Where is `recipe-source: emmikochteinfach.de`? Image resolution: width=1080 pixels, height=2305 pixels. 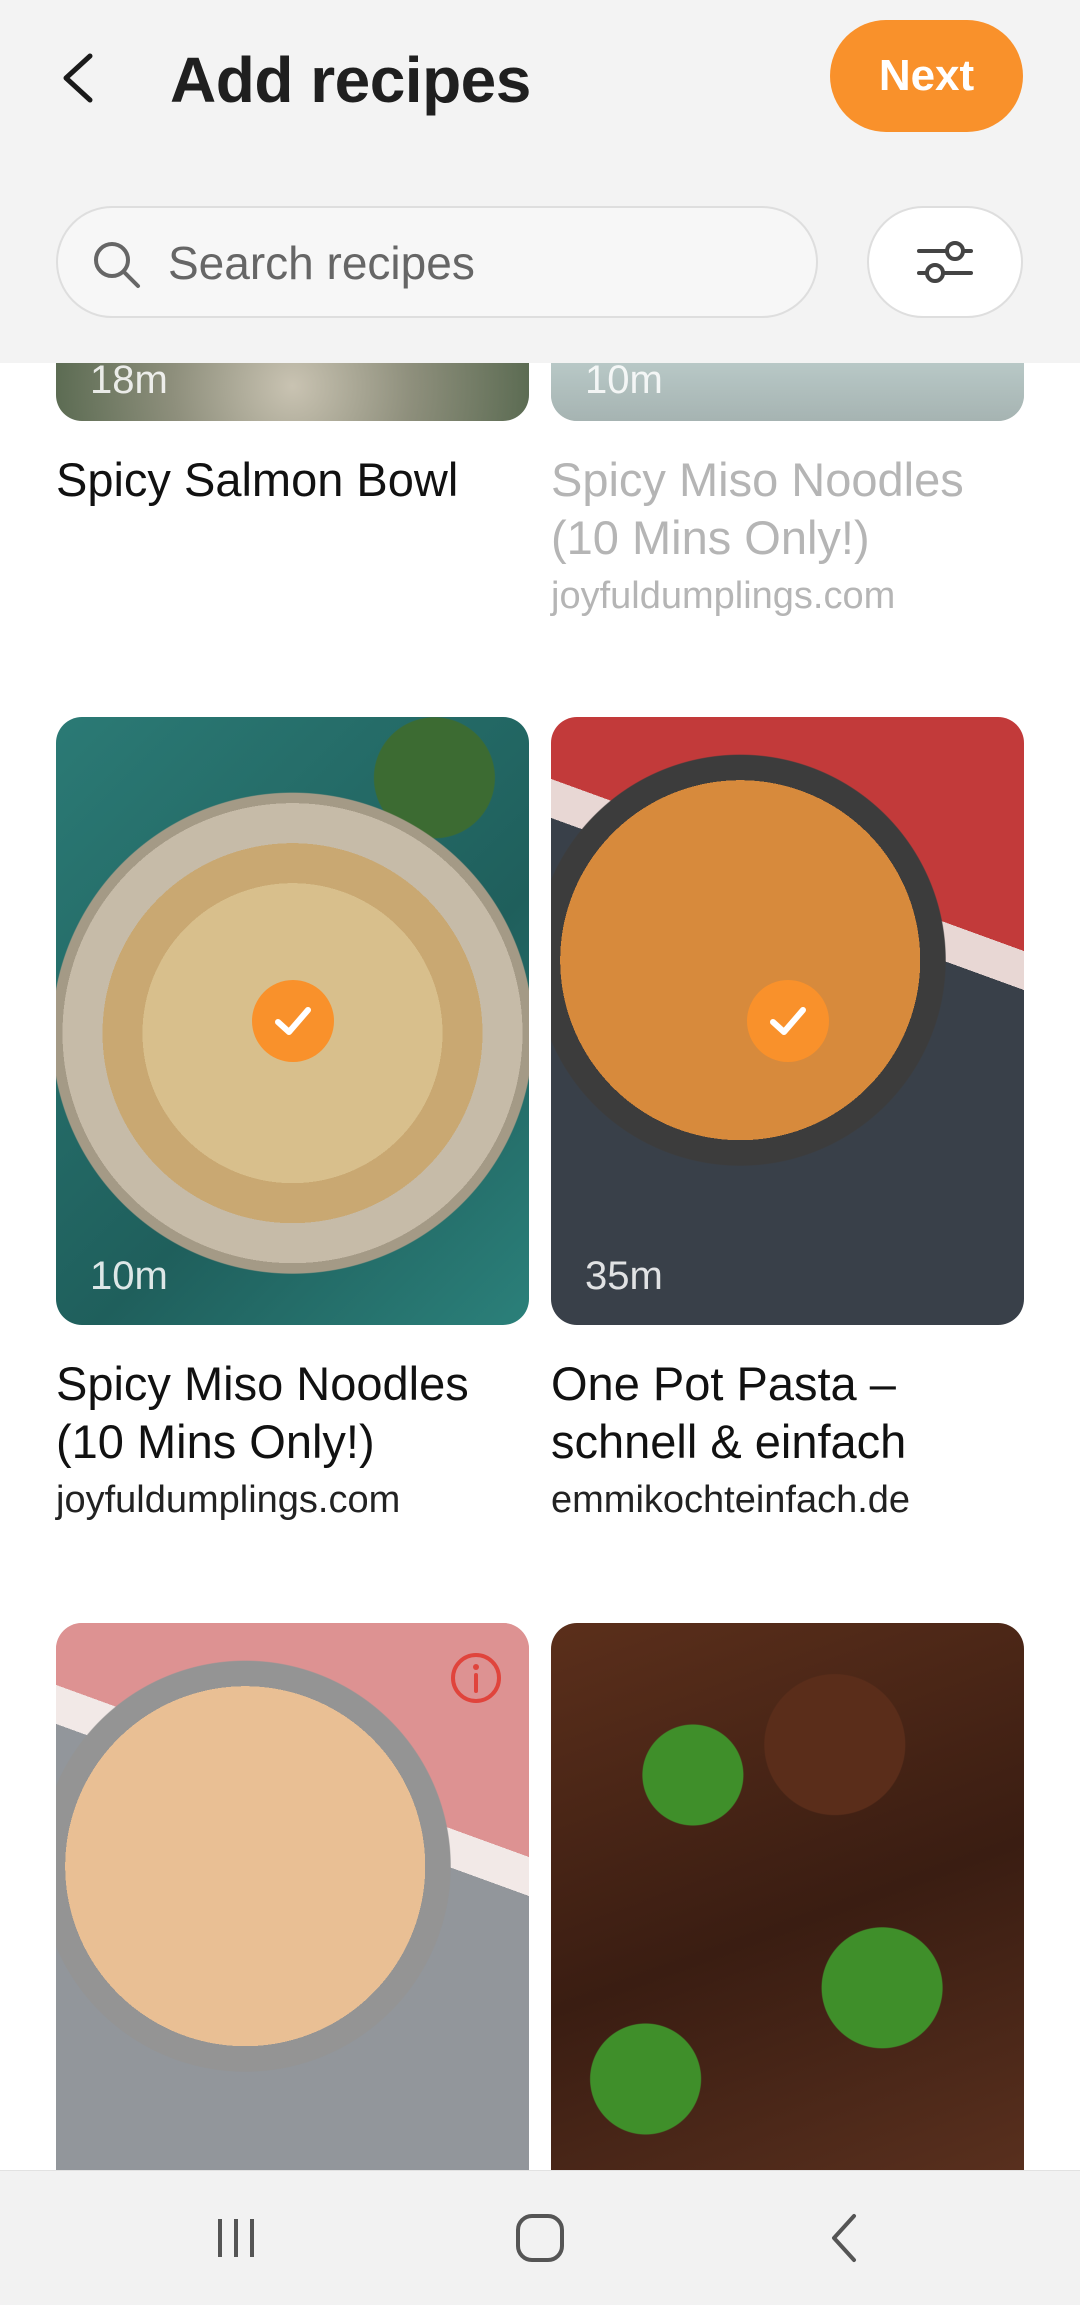
recipe-source: emmikochteinfach.de is located at coordinates (731, 1500).